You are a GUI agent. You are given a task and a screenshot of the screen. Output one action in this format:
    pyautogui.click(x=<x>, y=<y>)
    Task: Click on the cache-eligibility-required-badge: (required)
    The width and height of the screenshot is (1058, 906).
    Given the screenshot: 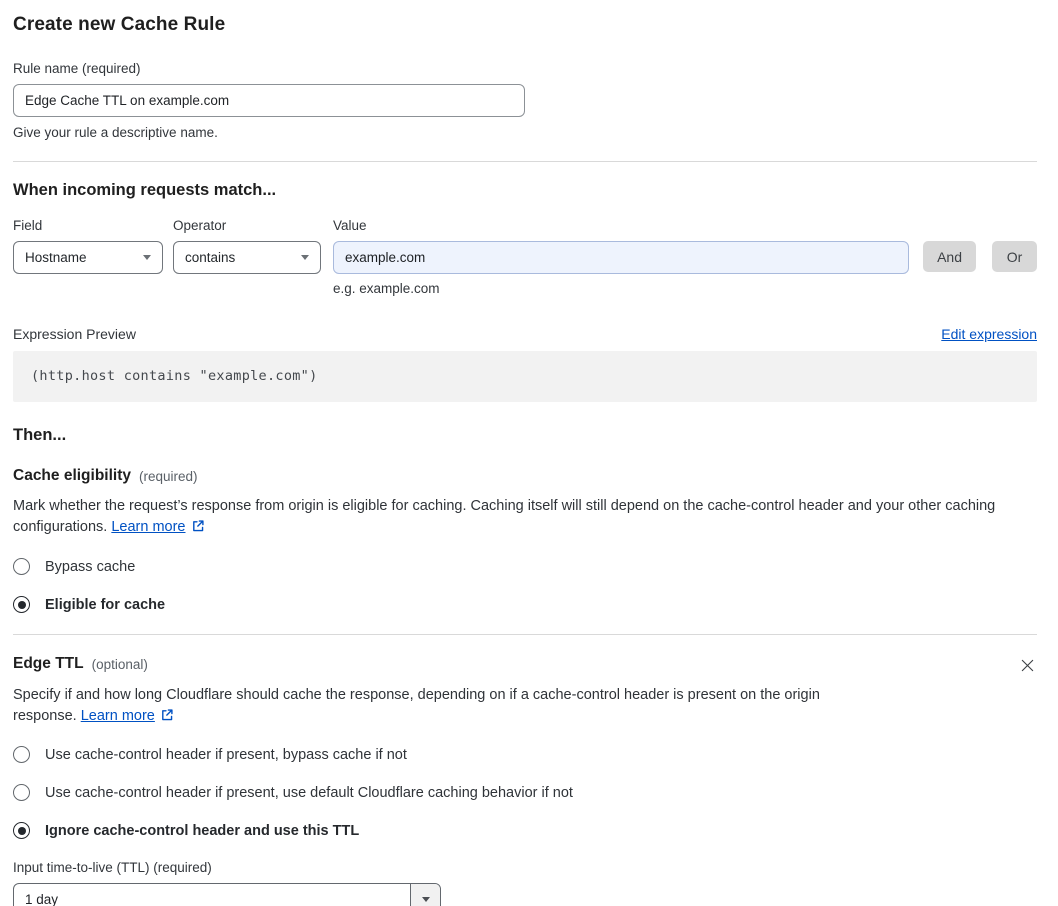 What is the action you would take?
    pyautogui.click(x=168, y=476)
    